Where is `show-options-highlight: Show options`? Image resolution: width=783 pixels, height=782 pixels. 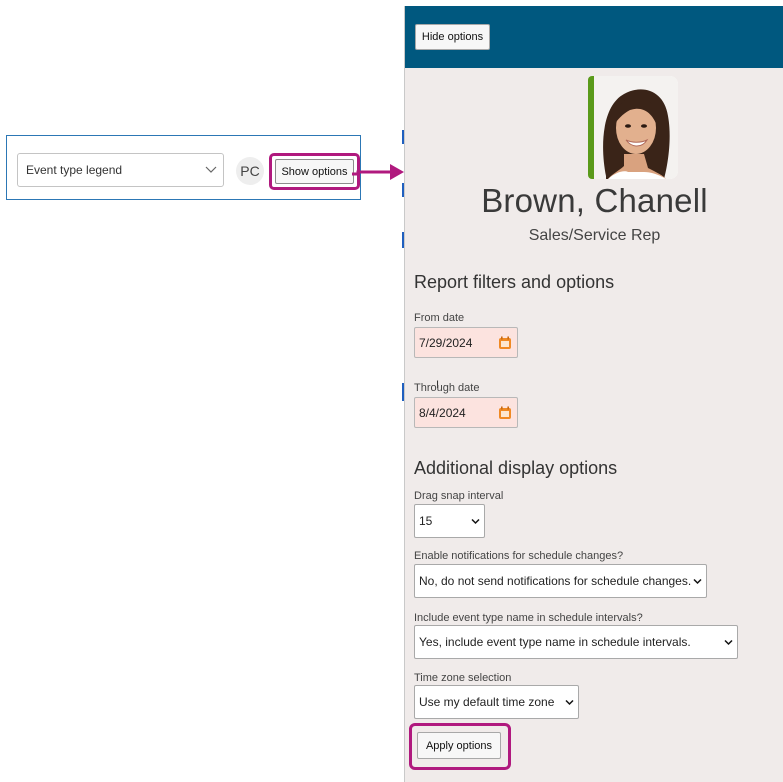
show-options-highlight: Show options is located at coordinates (314, 171).